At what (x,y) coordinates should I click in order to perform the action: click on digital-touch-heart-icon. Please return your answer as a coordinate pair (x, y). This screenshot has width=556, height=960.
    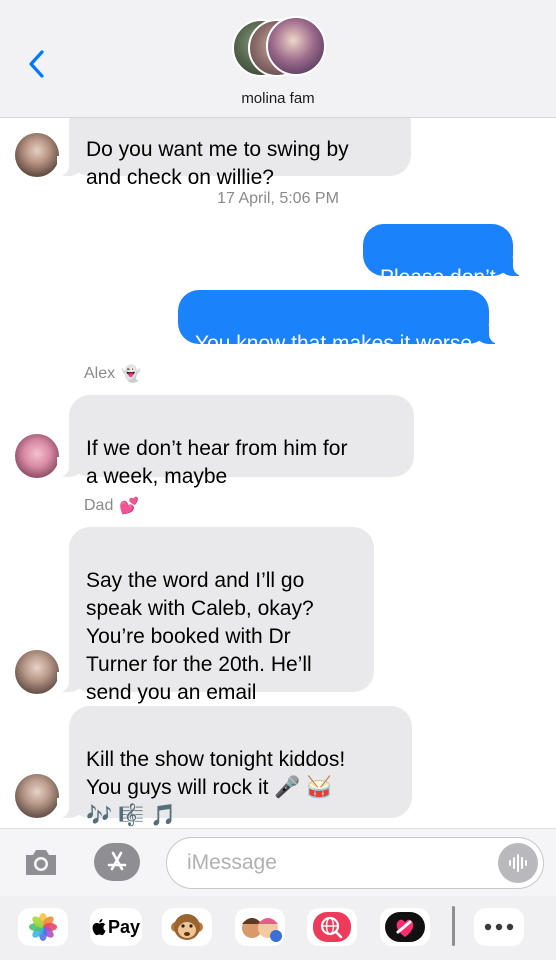
    Looking at the image, I should click on (405, 927).